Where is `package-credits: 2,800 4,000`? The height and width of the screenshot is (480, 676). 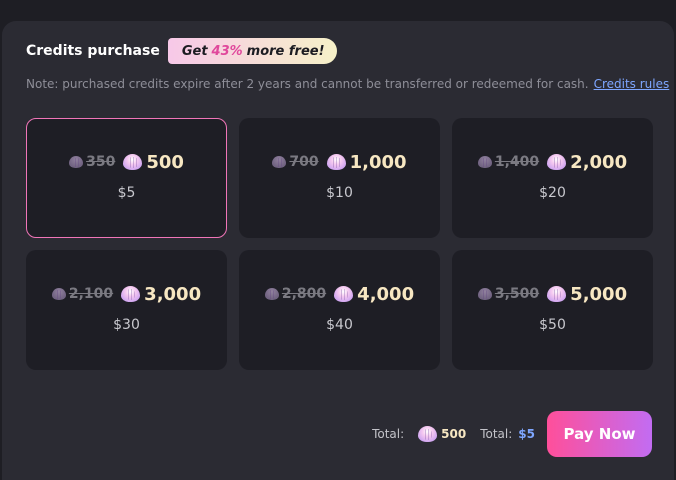
package-credits: 2,800 4,000 is located at coordinates (339, 294).